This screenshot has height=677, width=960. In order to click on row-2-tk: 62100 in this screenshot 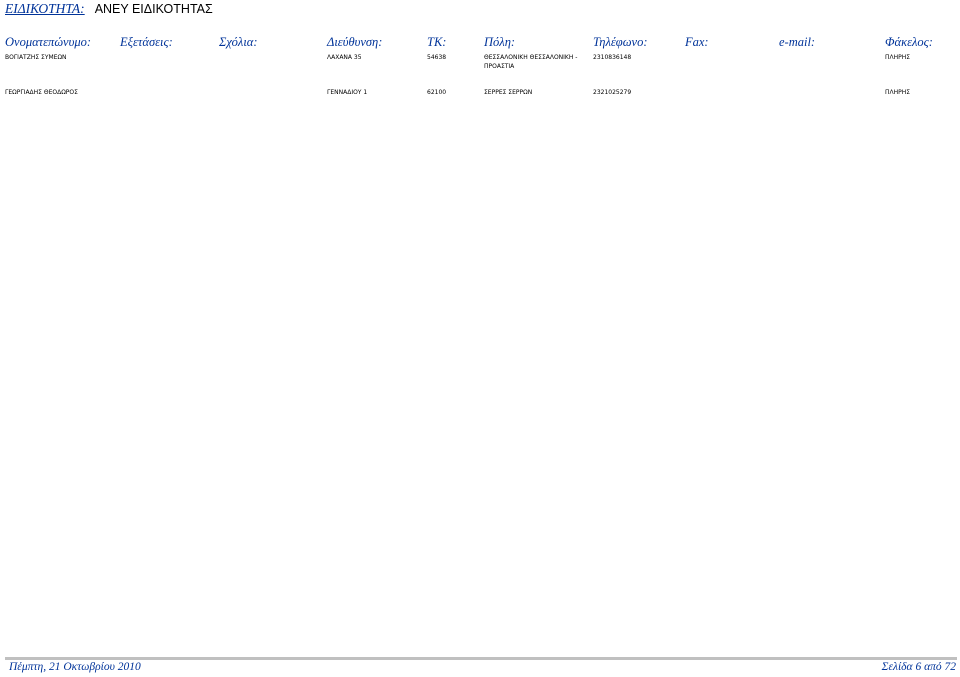, I will do `click(437, 92)`.